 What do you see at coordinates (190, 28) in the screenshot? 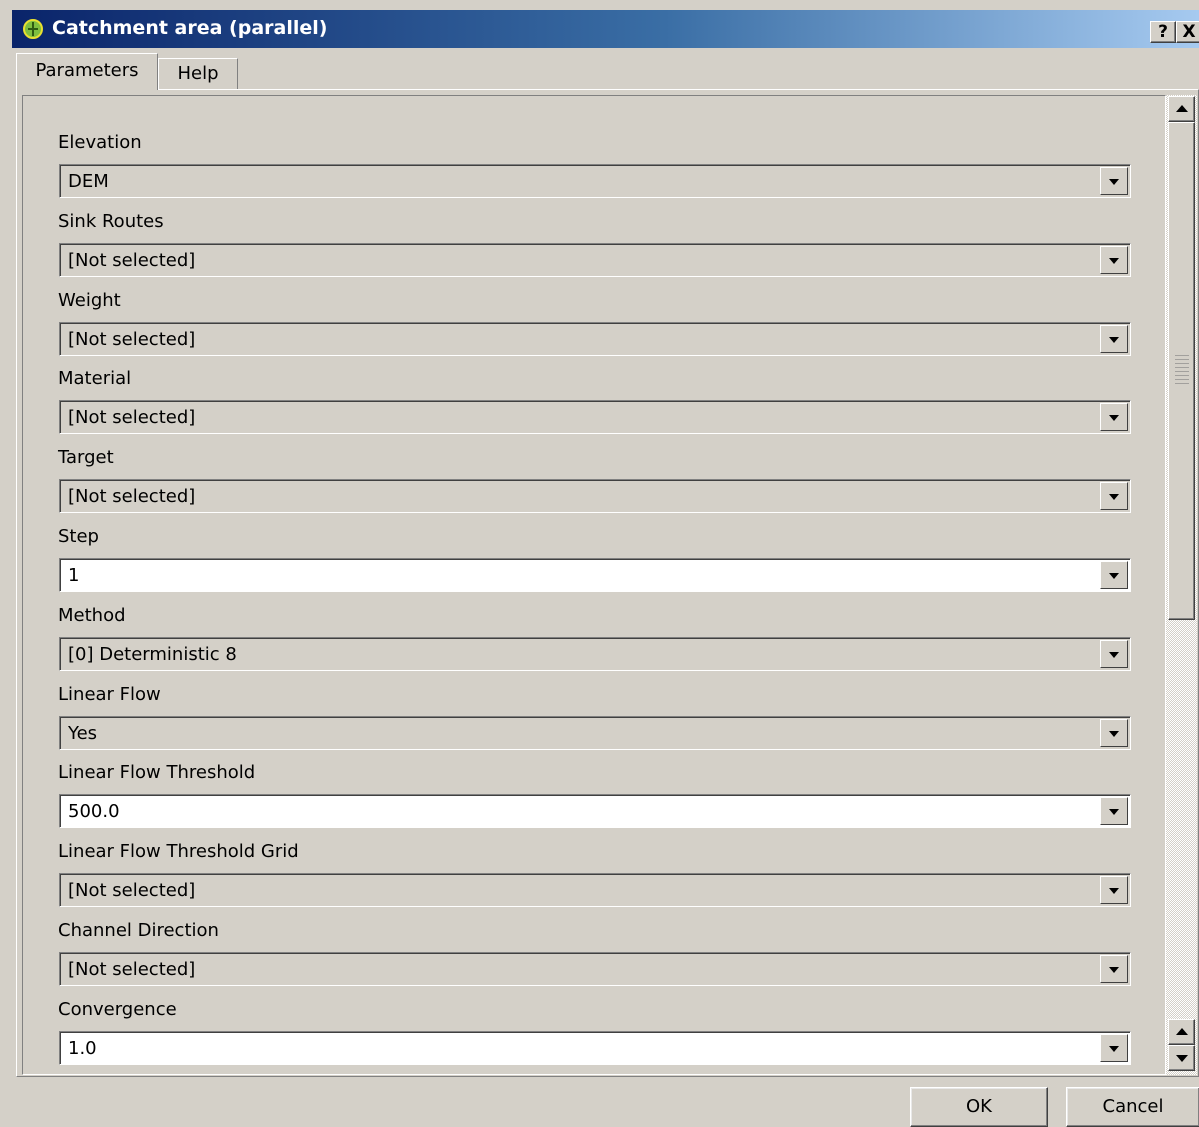
I see `window-title: Catchment area (parallel)` at bounding box center [190, 28].